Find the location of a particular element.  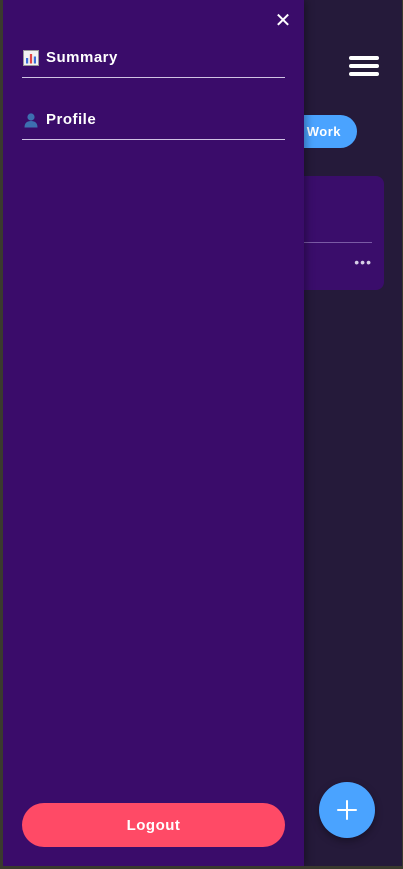

plus-icon is located at coordinates (347, 810).